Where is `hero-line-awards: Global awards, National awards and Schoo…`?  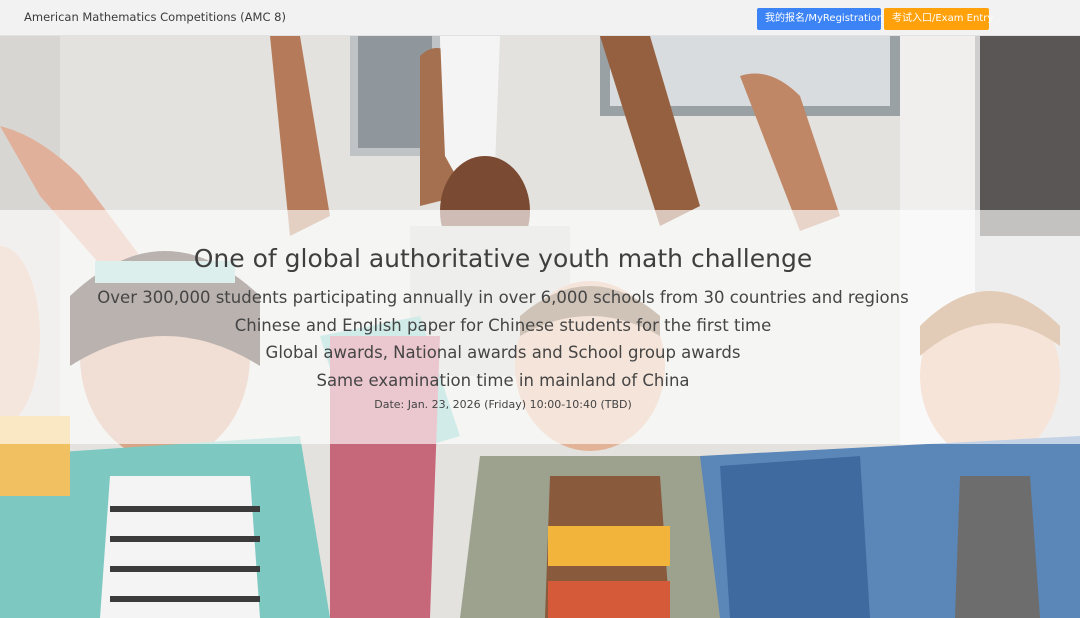 hero-line-awards: Global awards, National awards and Schoo… is located at coordinates (503, 352).